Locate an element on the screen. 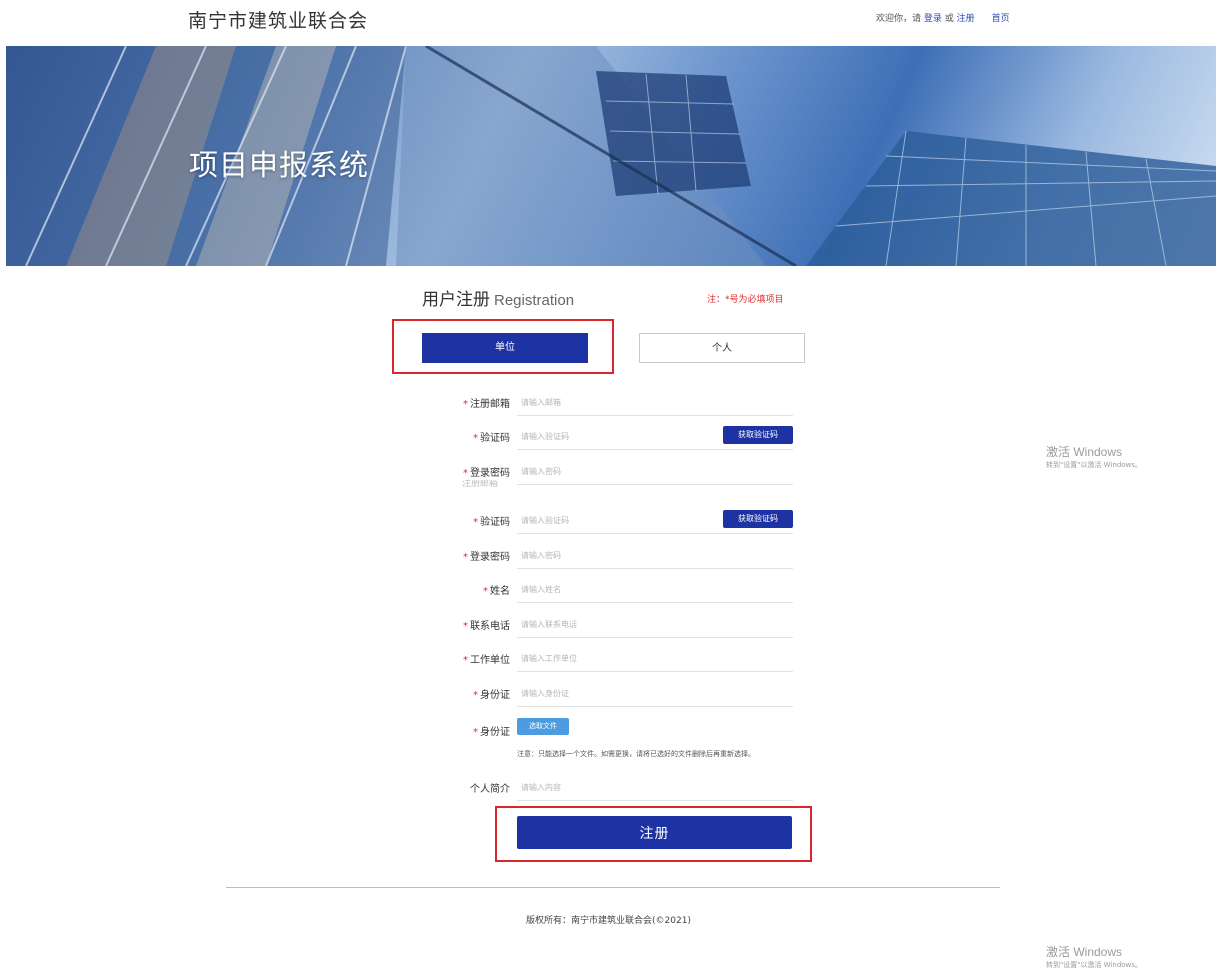  form-row-id-file: * 身份证 选取文件 is located at coordinates (600, 731).